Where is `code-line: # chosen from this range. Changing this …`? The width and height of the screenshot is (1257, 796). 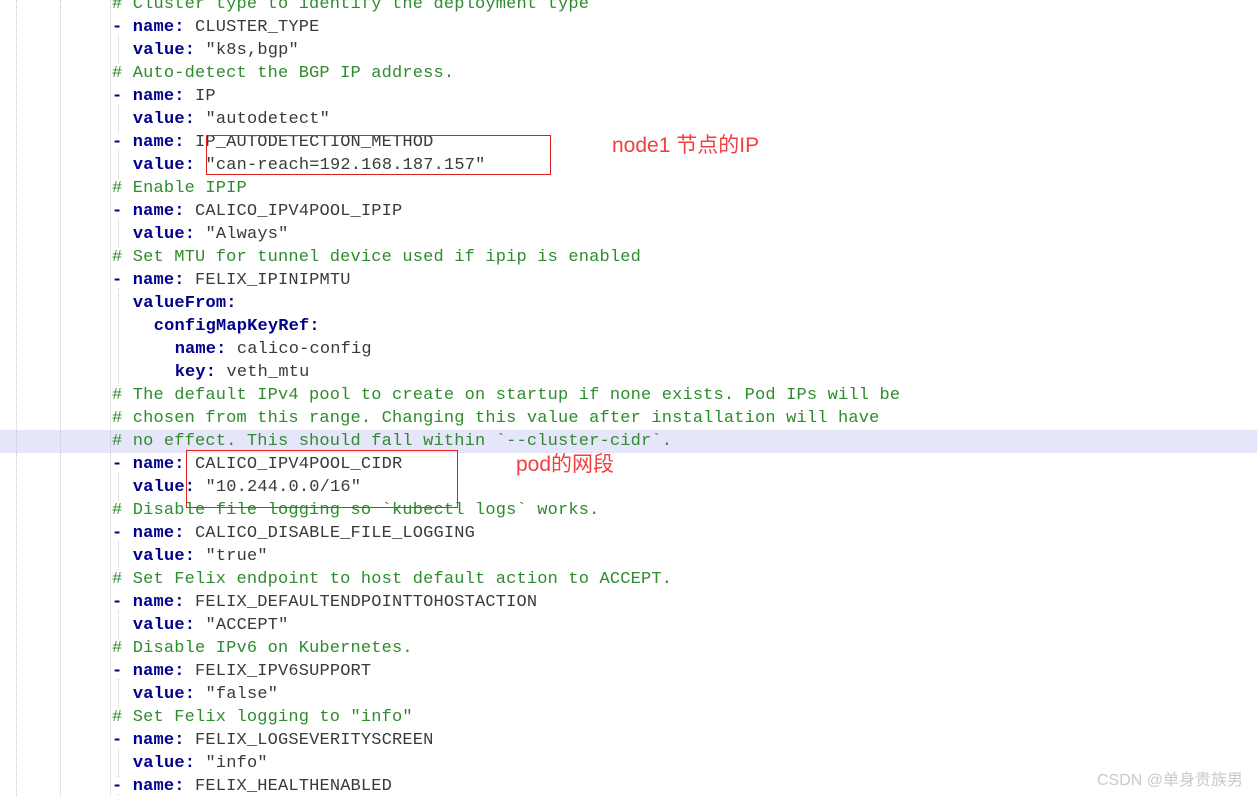
code-line: # chosen from this range. Changing this … is located at coordinates (496, 418).